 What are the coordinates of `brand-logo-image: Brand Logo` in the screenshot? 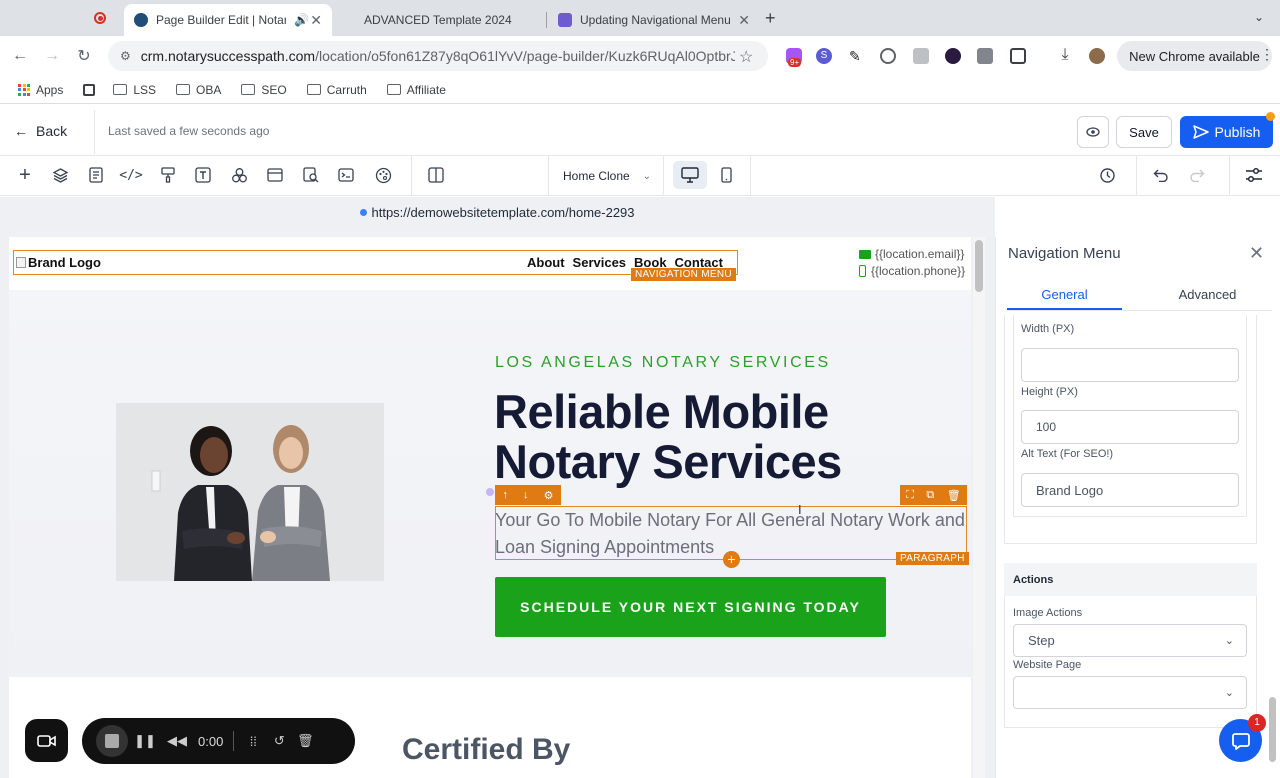 It's located at (58, 262).